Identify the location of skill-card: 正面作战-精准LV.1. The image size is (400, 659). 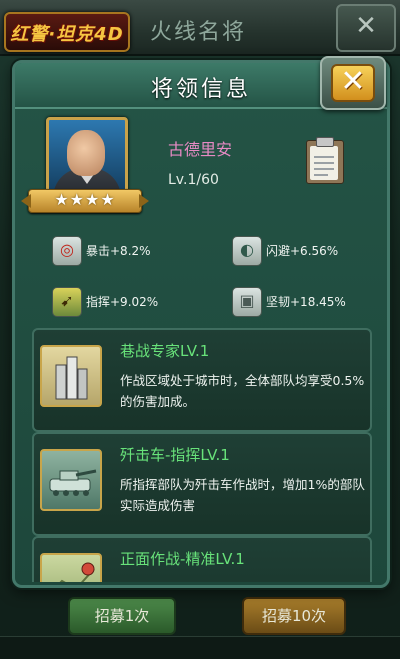
(202, 559).